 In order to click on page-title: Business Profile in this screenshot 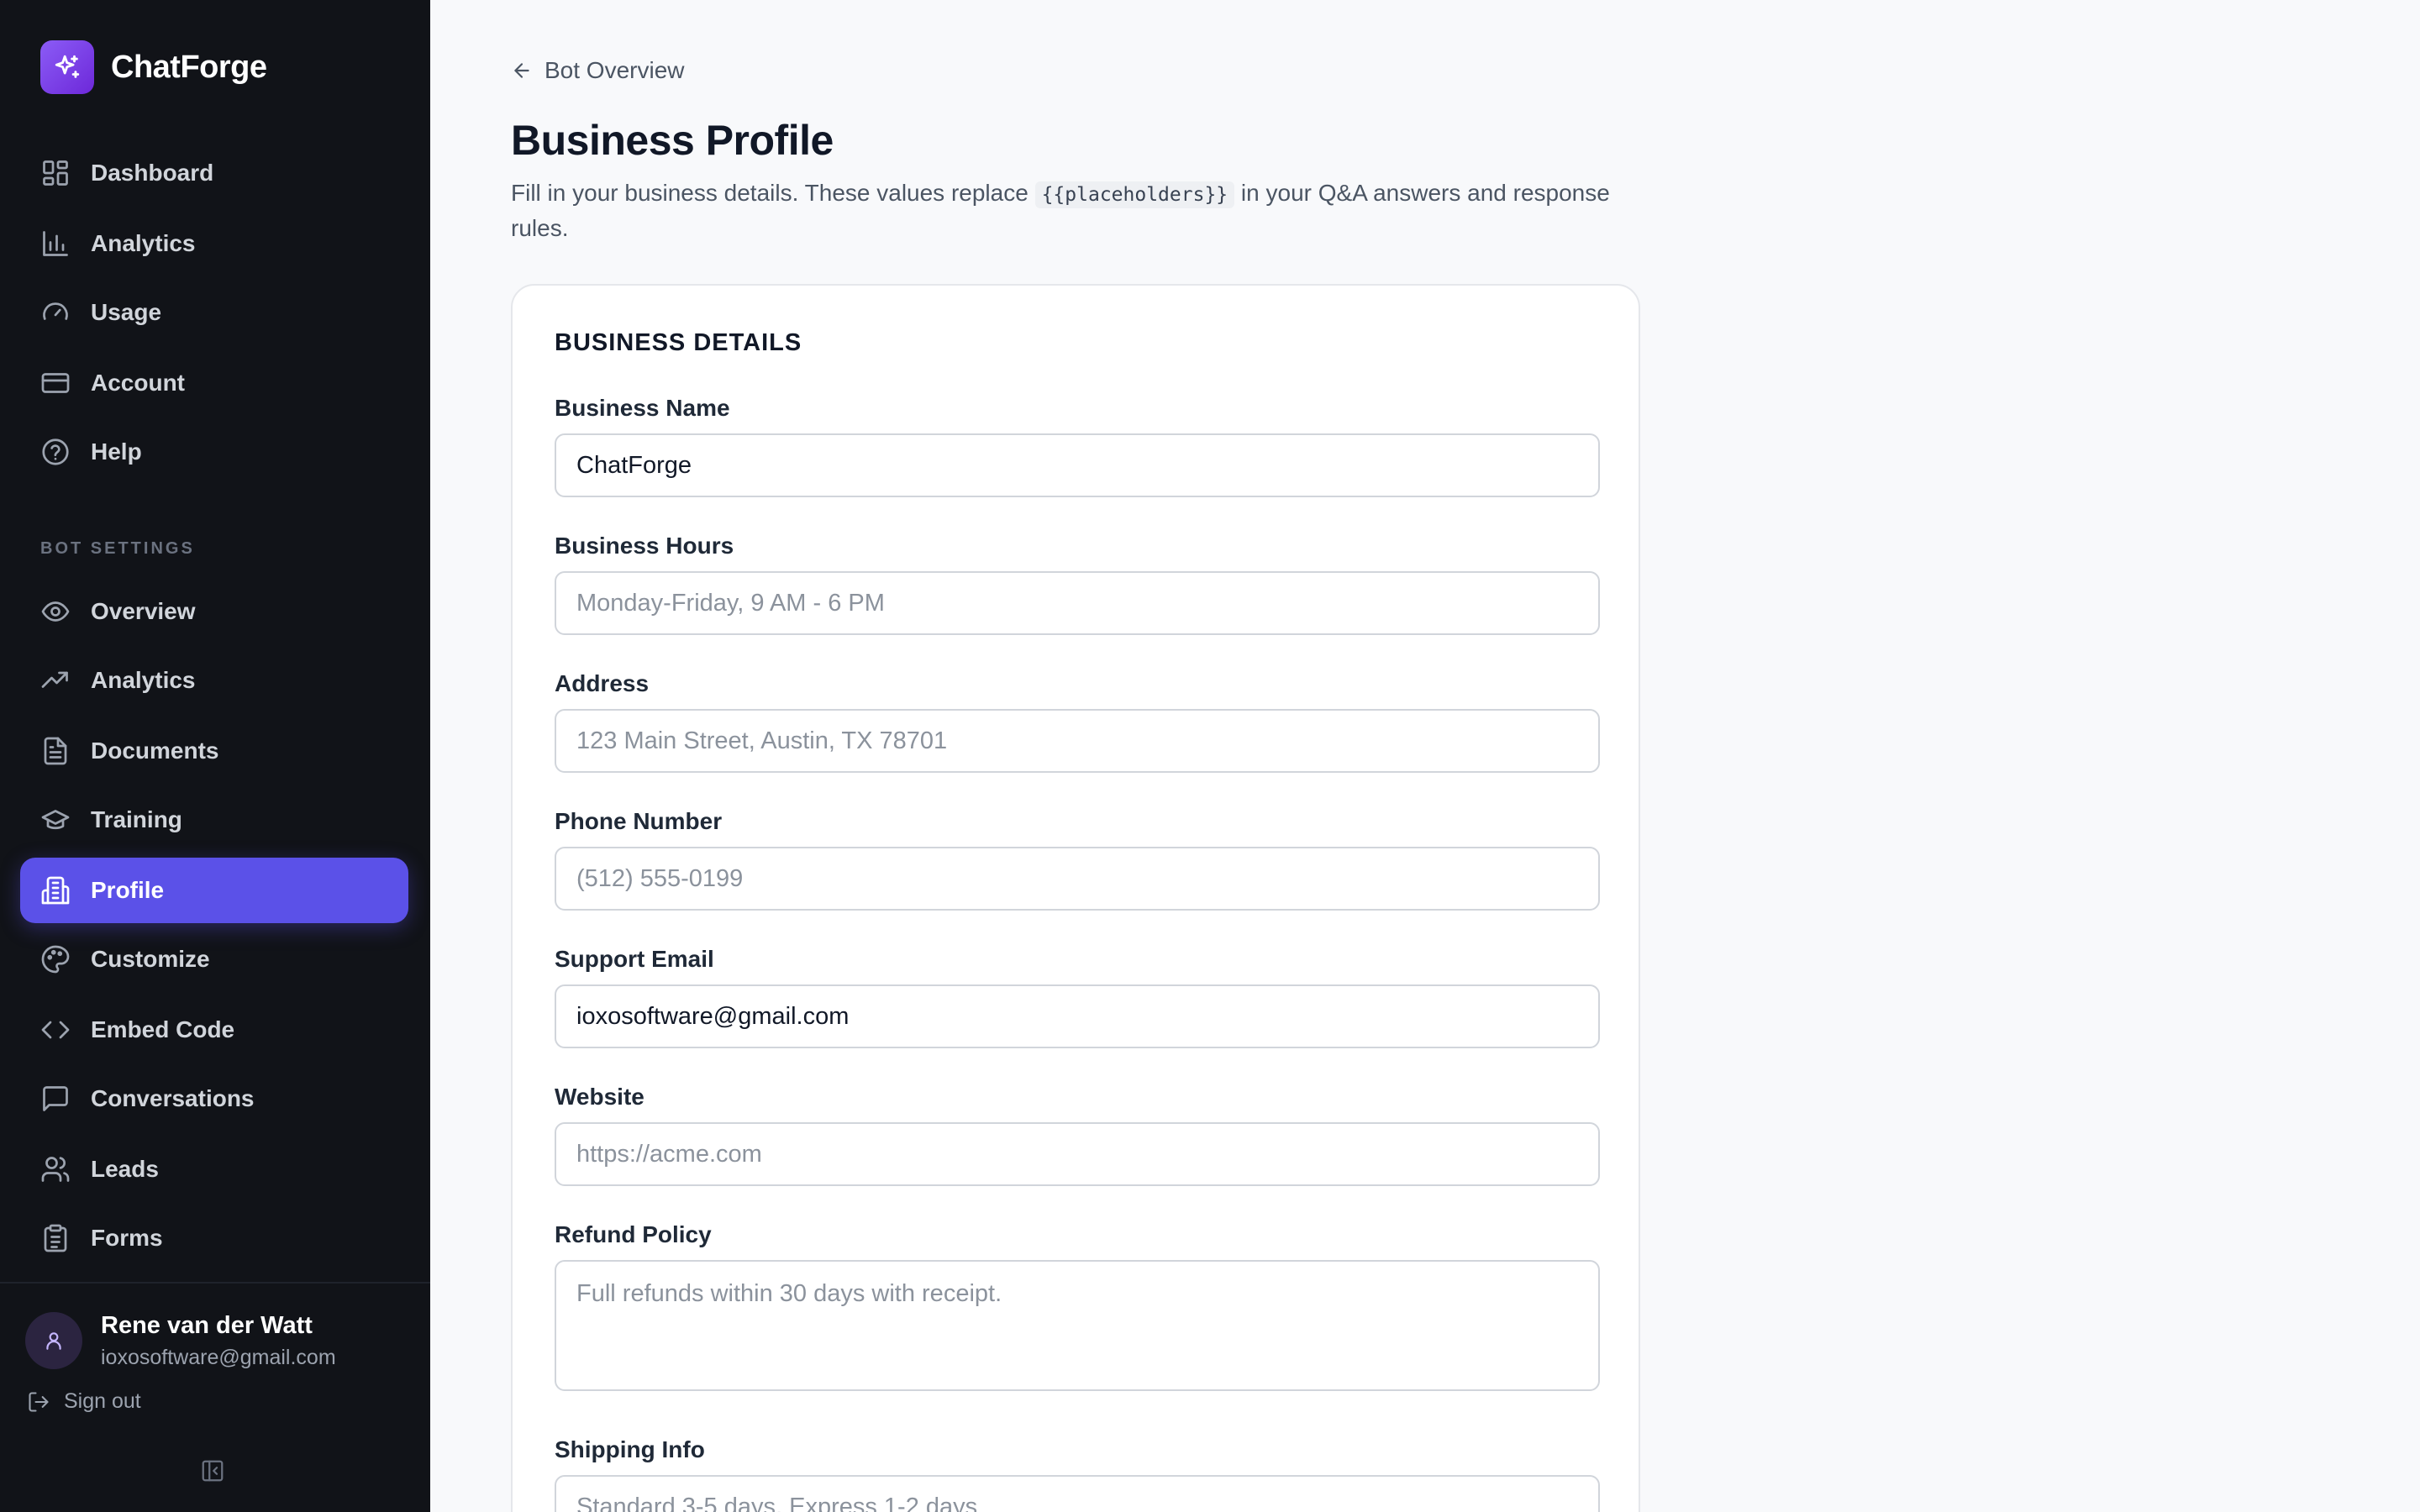, I will do `click(673, 140)`.